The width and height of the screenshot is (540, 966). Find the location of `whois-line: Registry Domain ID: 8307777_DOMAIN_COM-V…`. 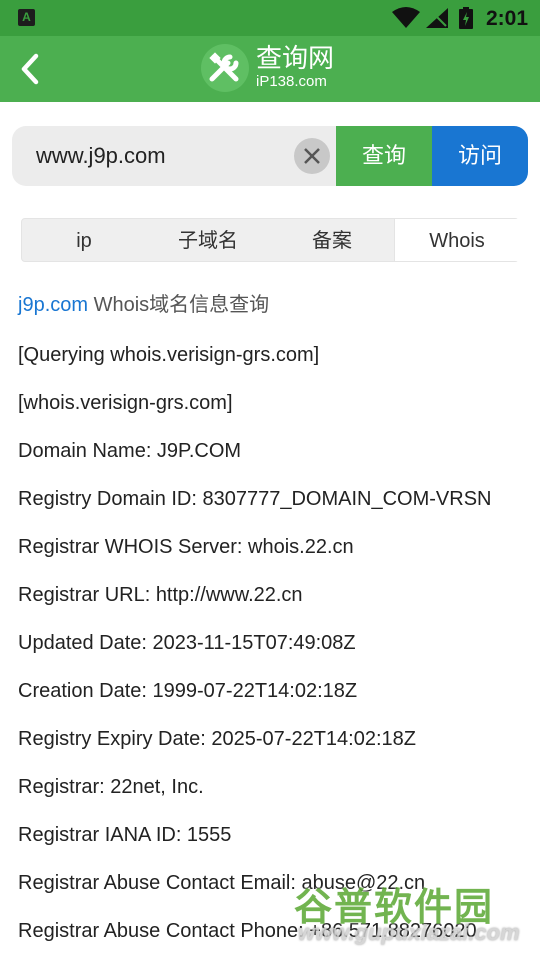

whois-line: Registry Domain ID: 8307777_DOMAIN_COM-V… is located at coordinates (255, 499).